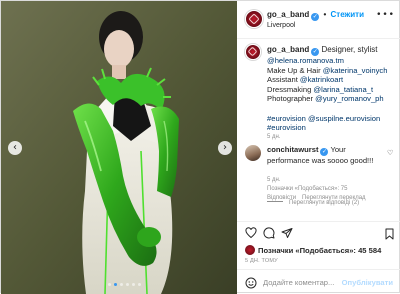  What do you see at coordinates (251, 233) in the screenshot?
I see `like-heart-icon` at bounding box center [251, 233].